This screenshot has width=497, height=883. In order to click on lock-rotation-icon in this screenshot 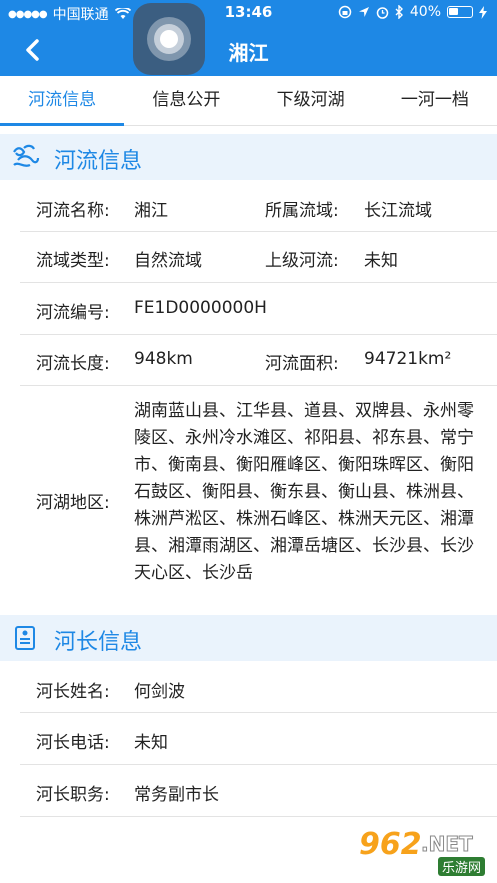, I will do `click(345, 12)`.